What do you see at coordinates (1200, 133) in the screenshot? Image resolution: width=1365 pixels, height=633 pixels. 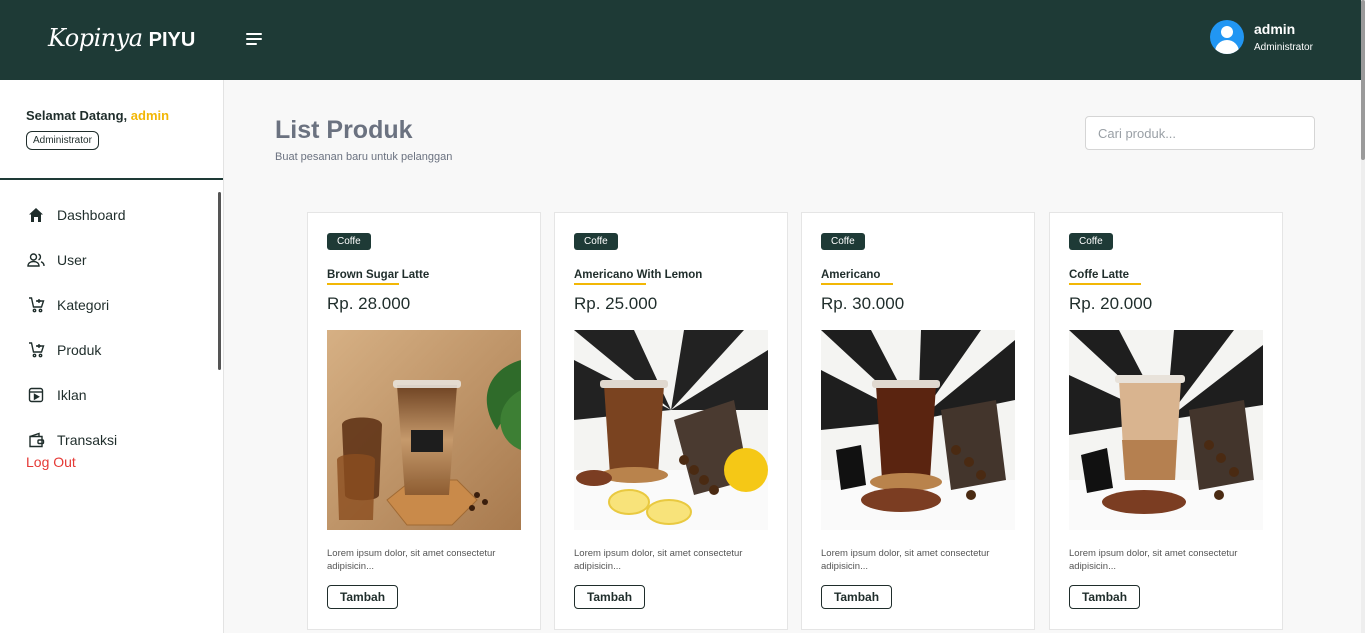 I see `search-input` at bounding box center [1200, 133].